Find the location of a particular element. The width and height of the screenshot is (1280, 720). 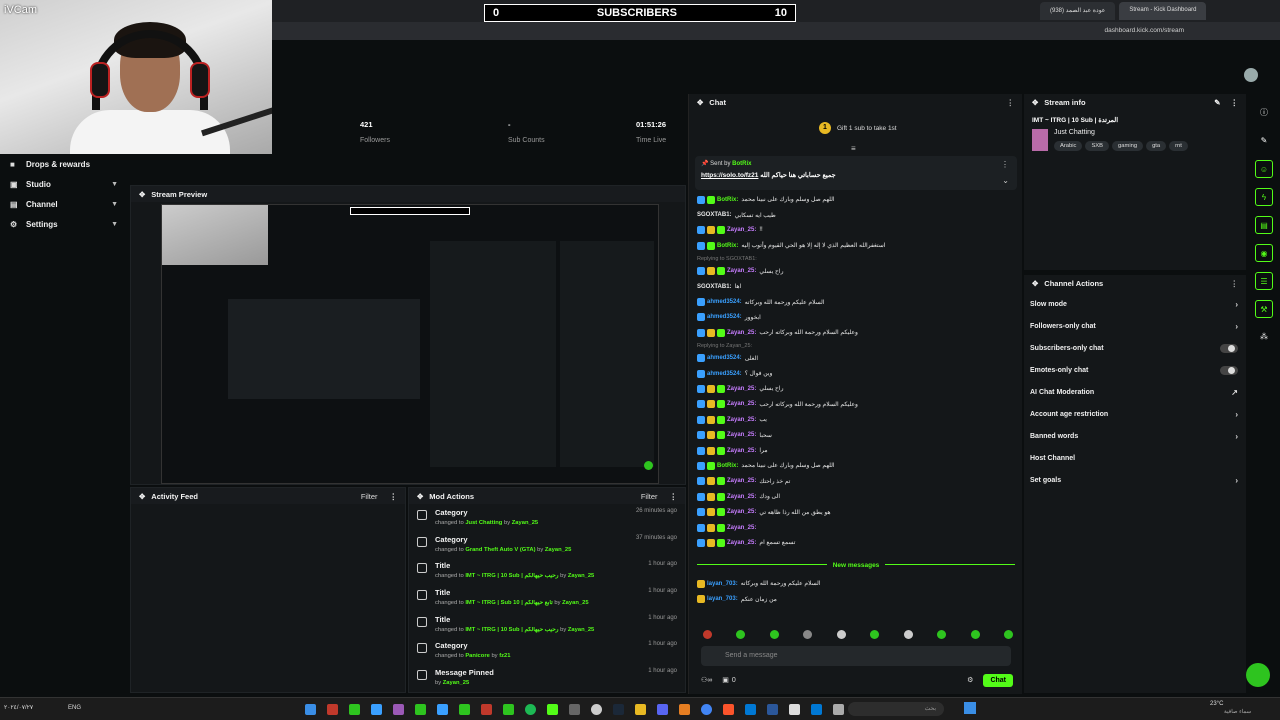

collapse-icon: ≡ is located at coordinates (853, 148).